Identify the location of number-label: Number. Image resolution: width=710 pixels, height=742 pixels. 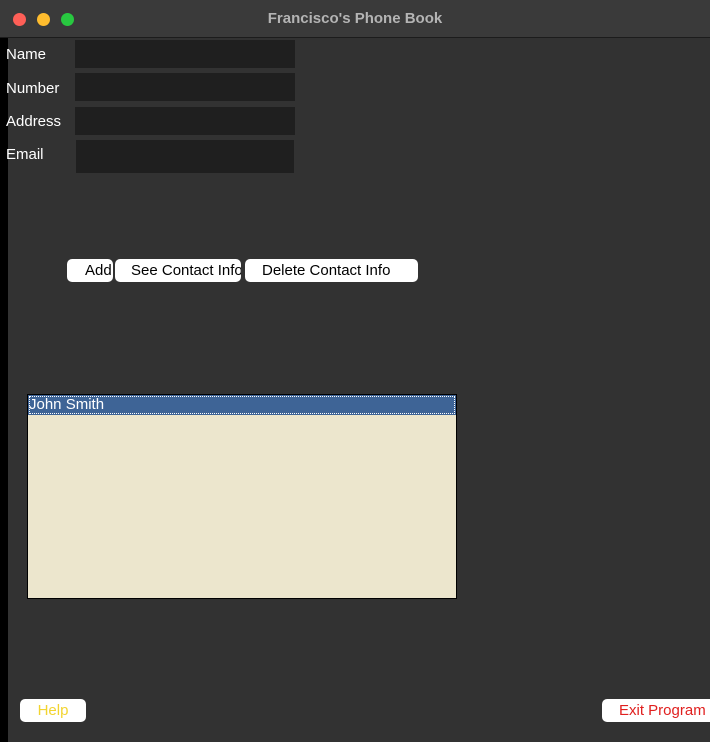
(33, 88).